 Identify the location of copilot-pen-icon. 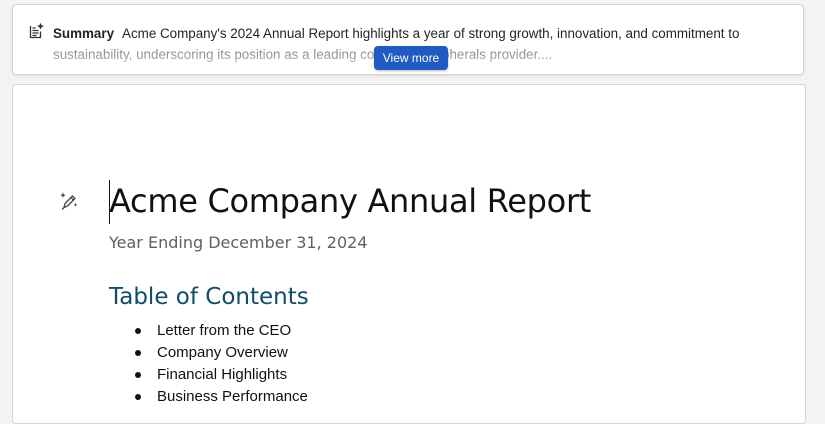
(69, 201).